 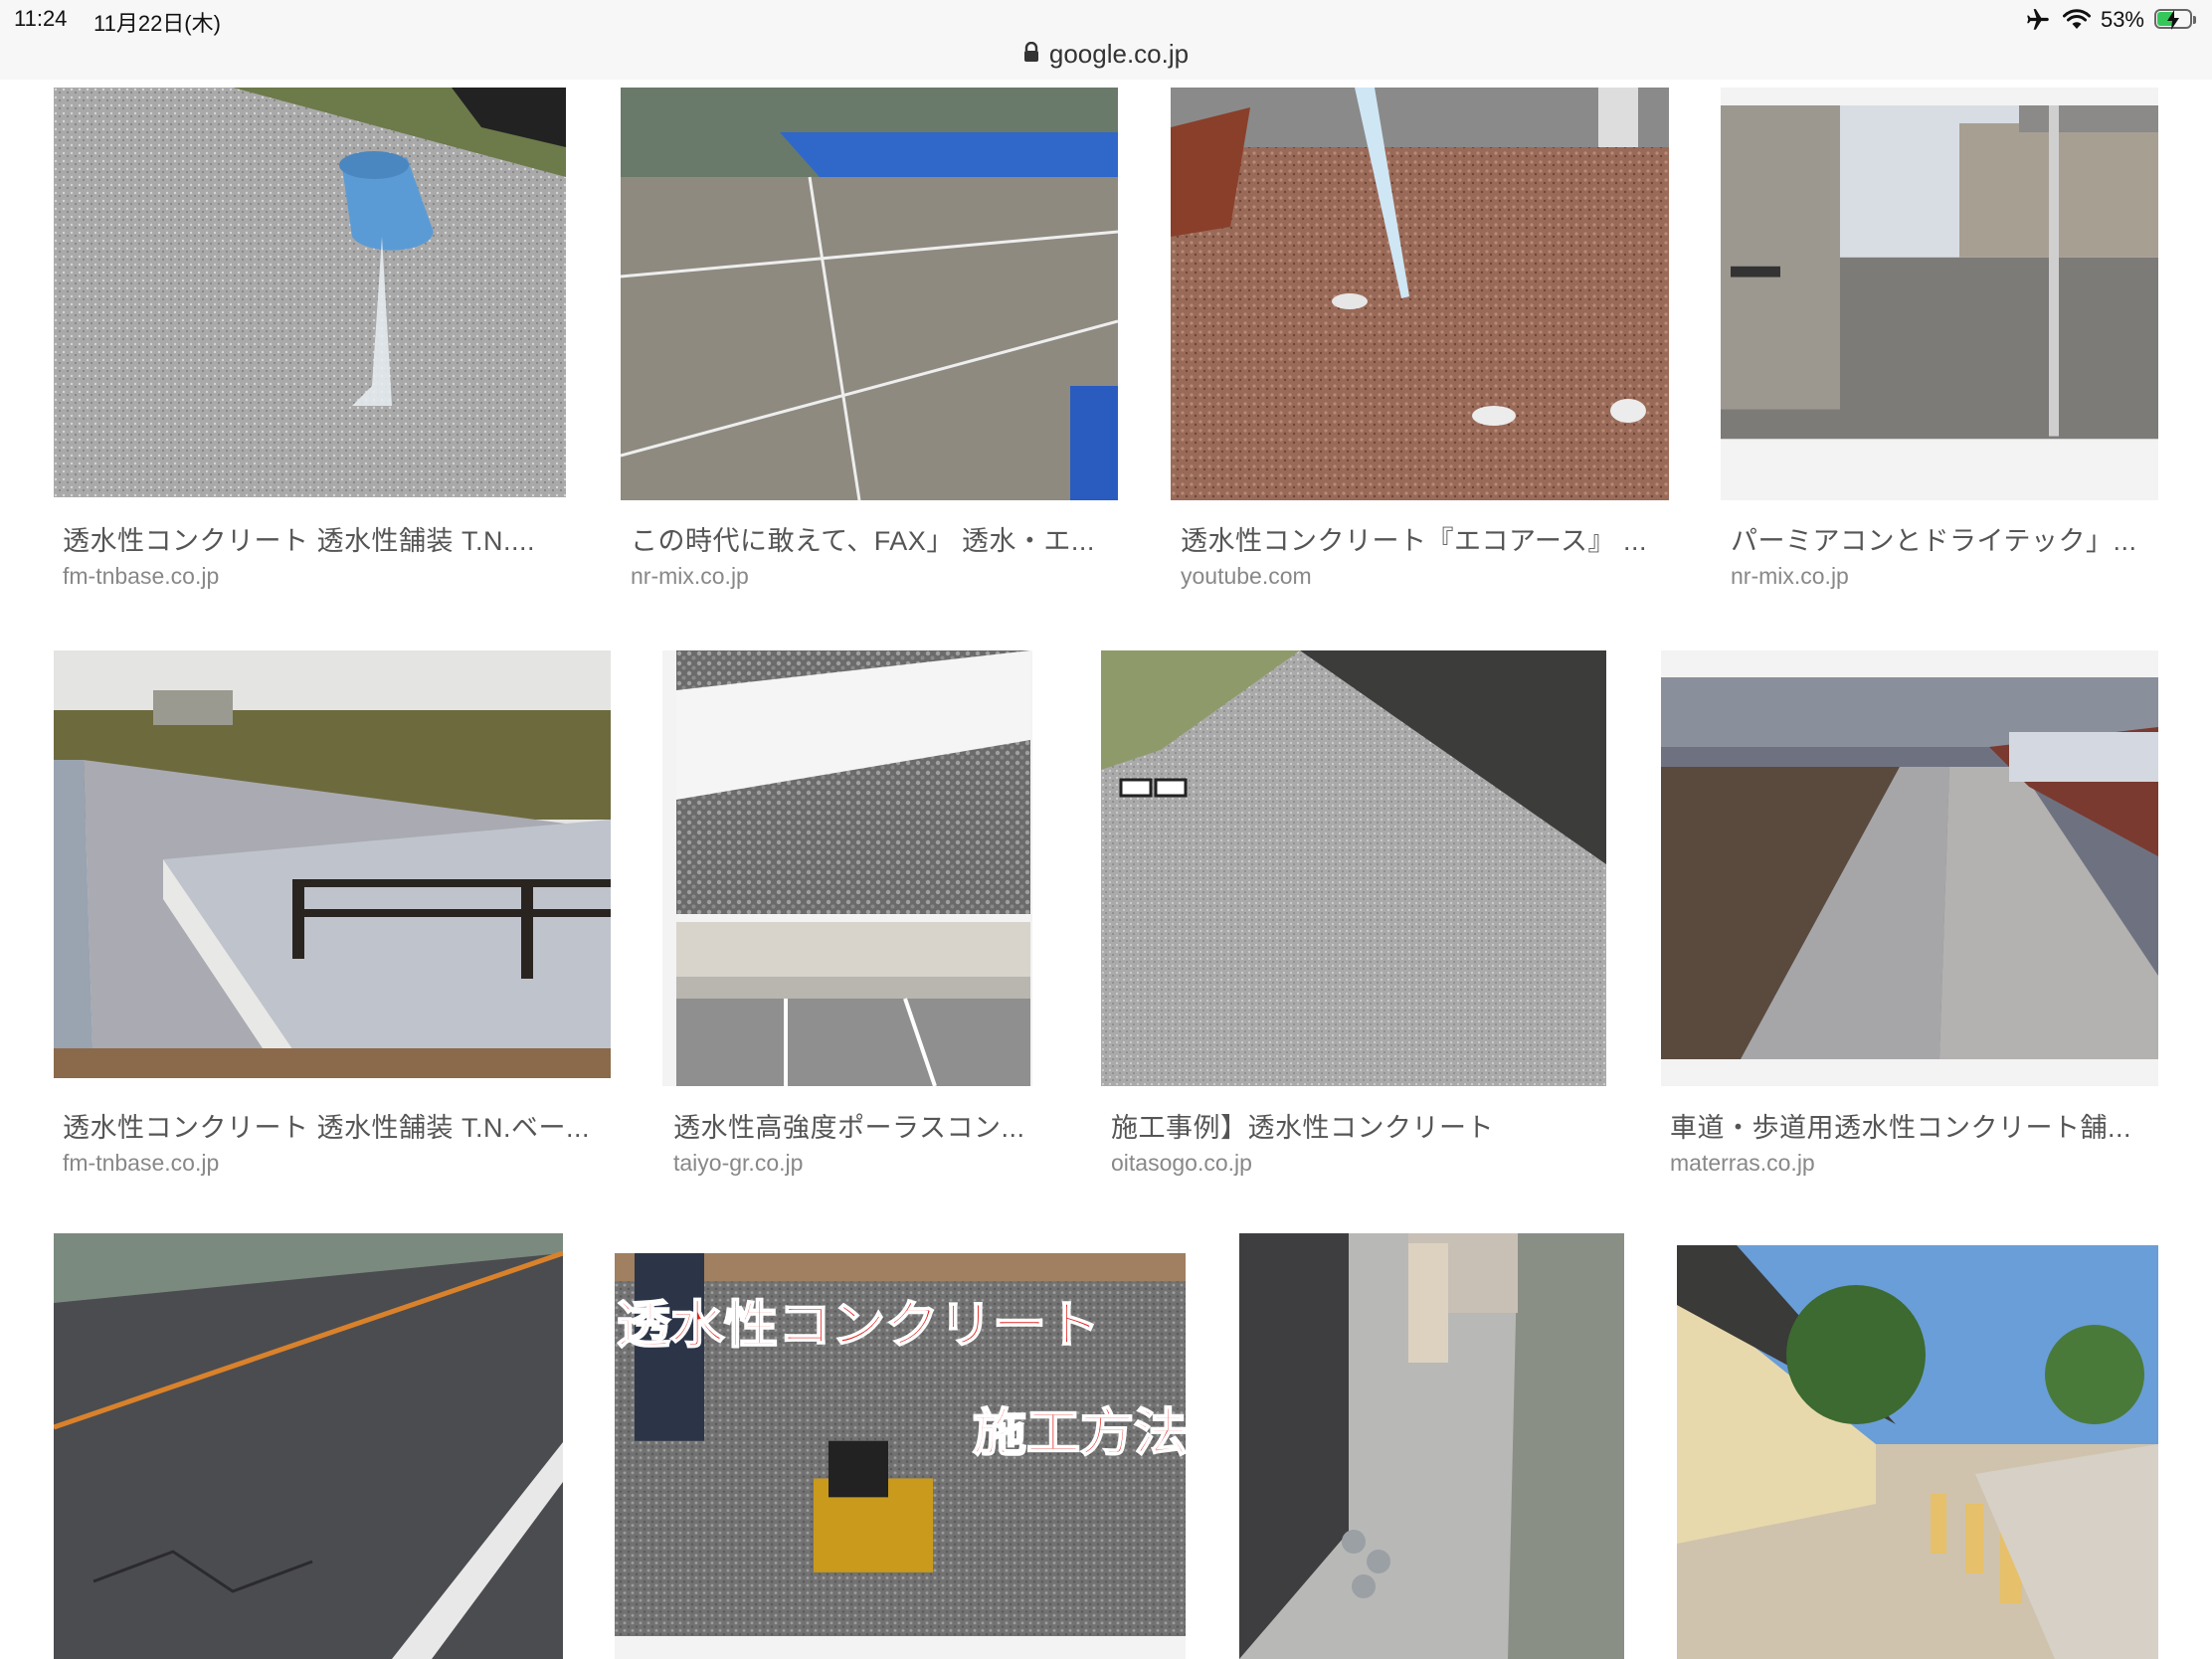 I want to click on status-bar: 11:24 11月22日(木) 53% google.co.jp, so click(x=1106, y=40).